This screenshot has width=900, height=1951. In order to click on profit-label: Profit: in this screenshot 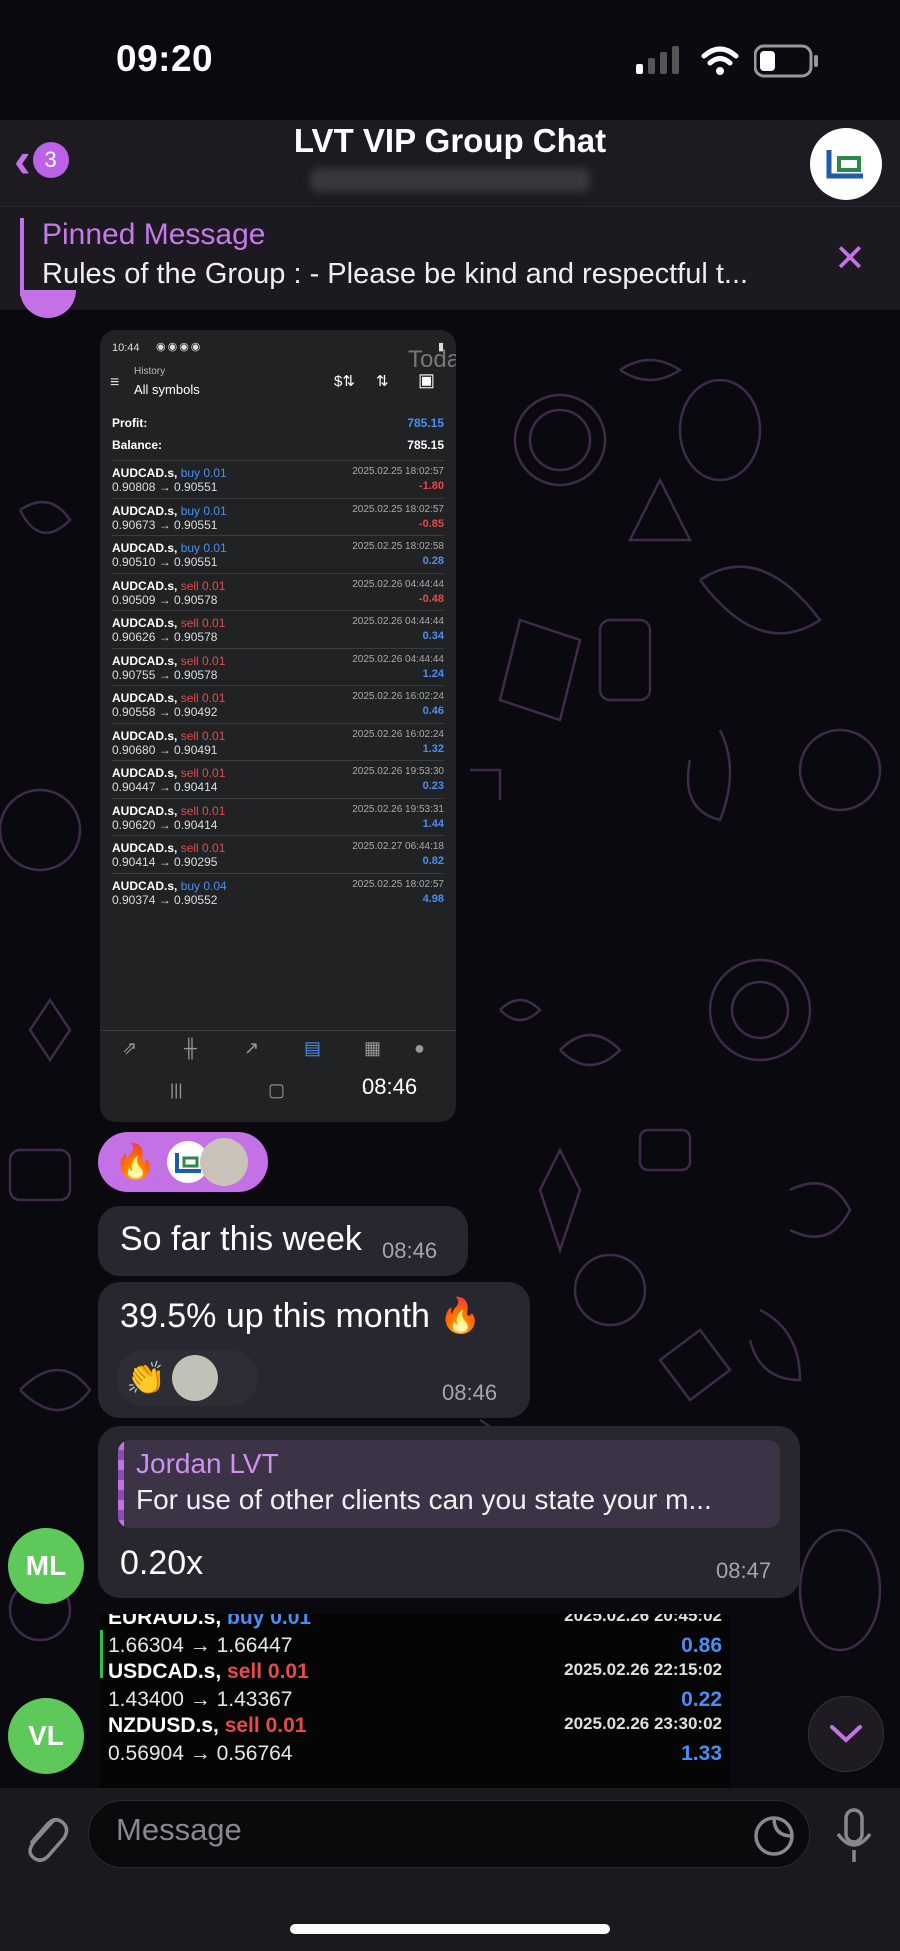, I will do `click(130, 423)`.